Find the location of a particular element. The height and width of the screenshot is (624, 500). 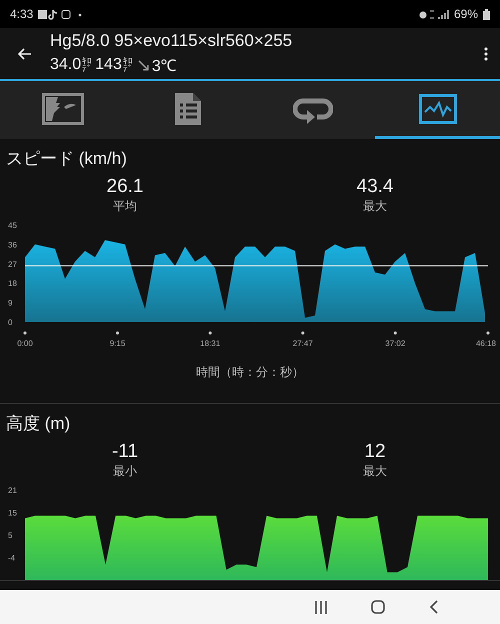

x-axis-title: 時間（時：分：秒） is located at coordinates (250, 372).